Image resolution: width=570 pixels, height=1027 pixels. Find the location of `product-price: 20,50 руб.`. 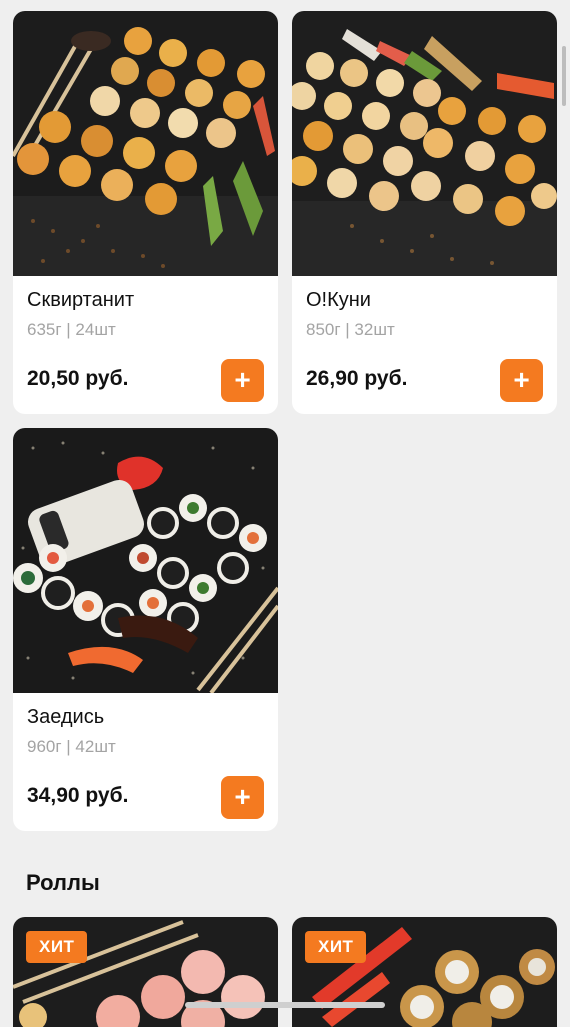

product-price: 20,50 руб. is located at coordinates (78, 378).